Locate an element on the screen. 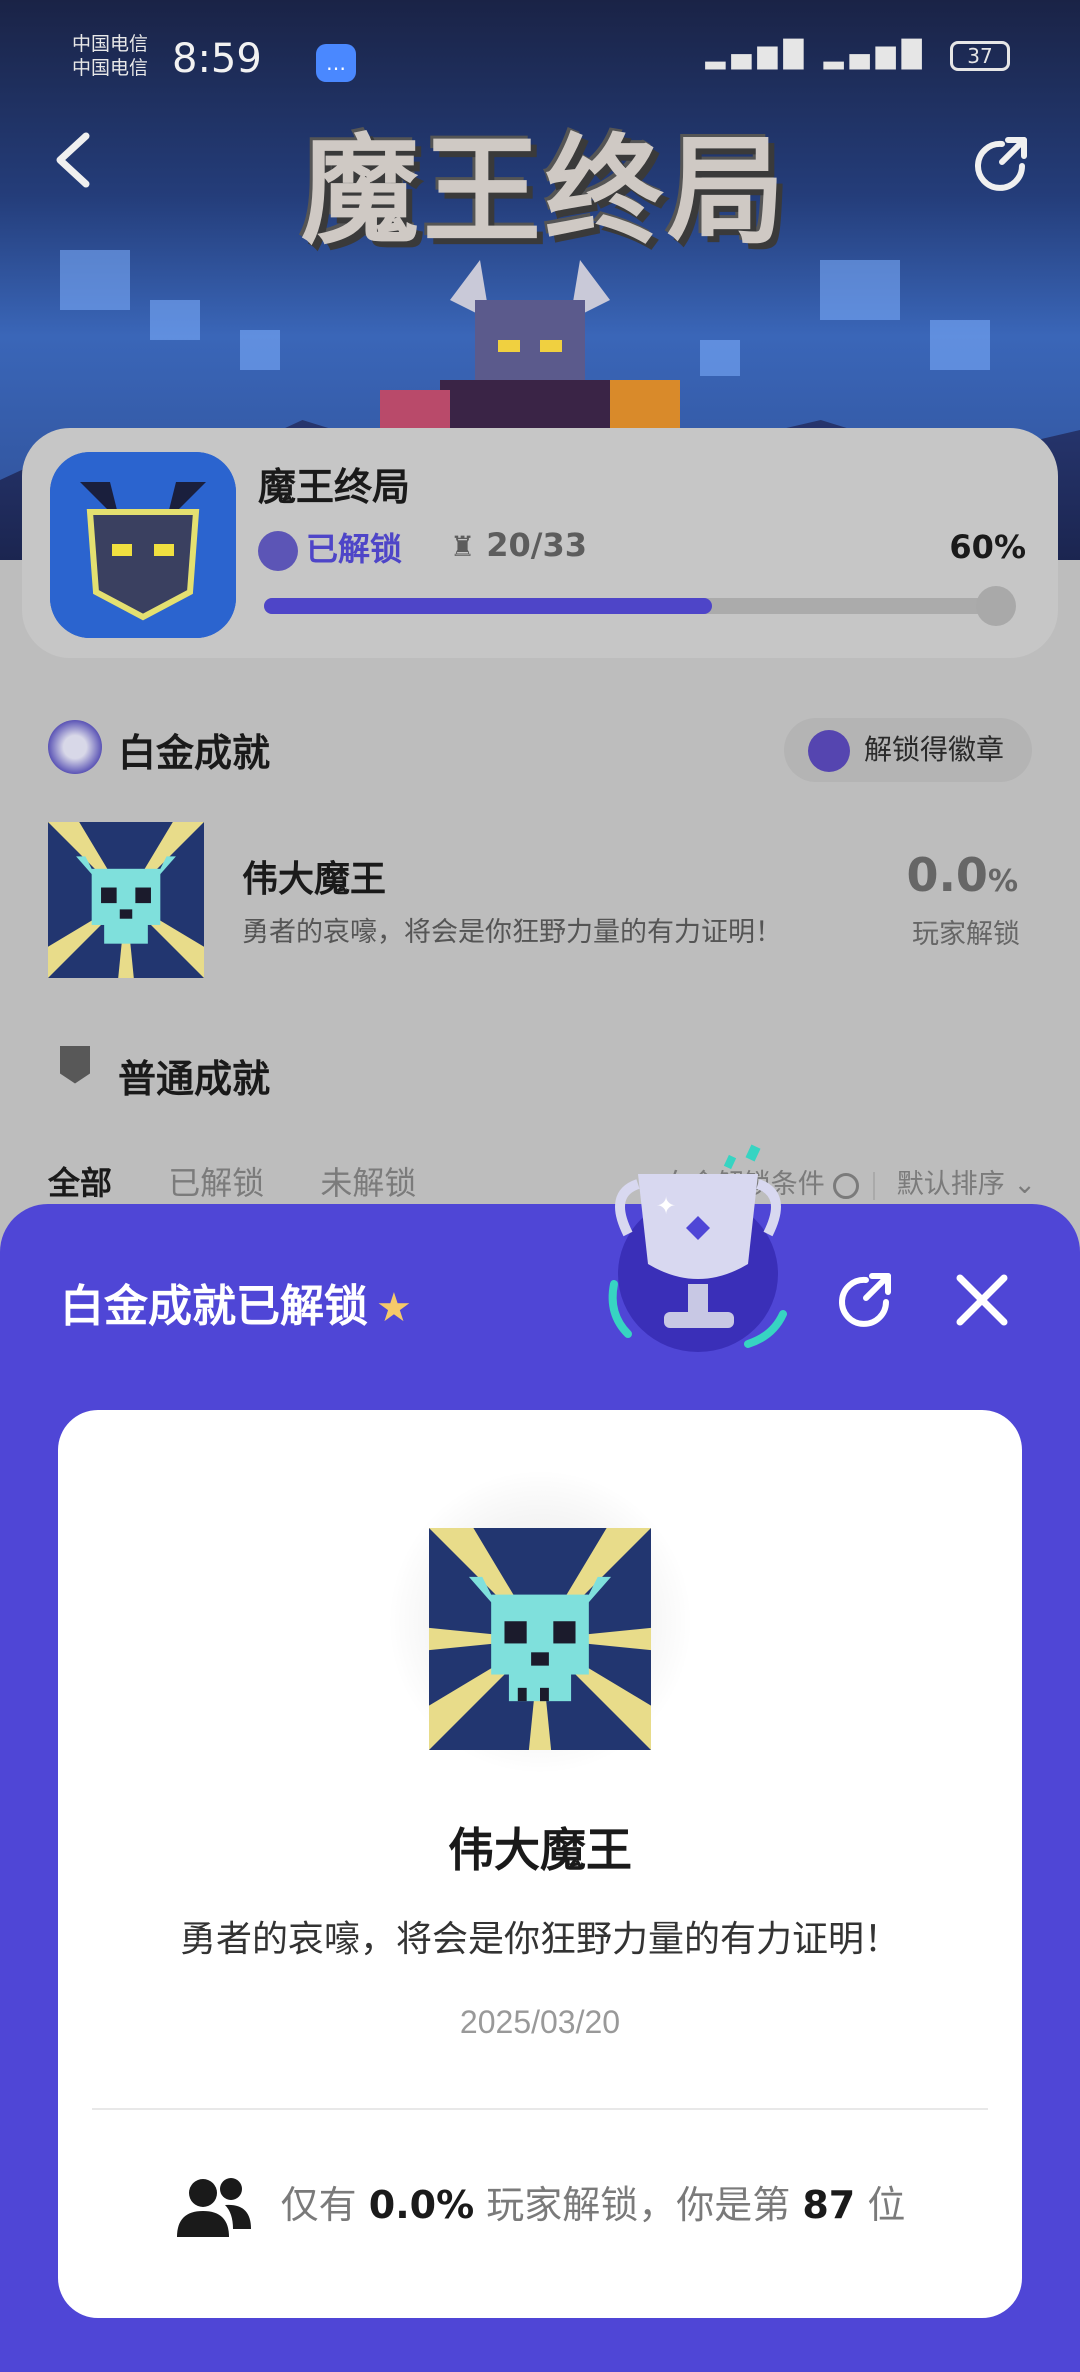 This screenshot has height=2372, width=1080. people-icon is located at coordinates (213, 2207).